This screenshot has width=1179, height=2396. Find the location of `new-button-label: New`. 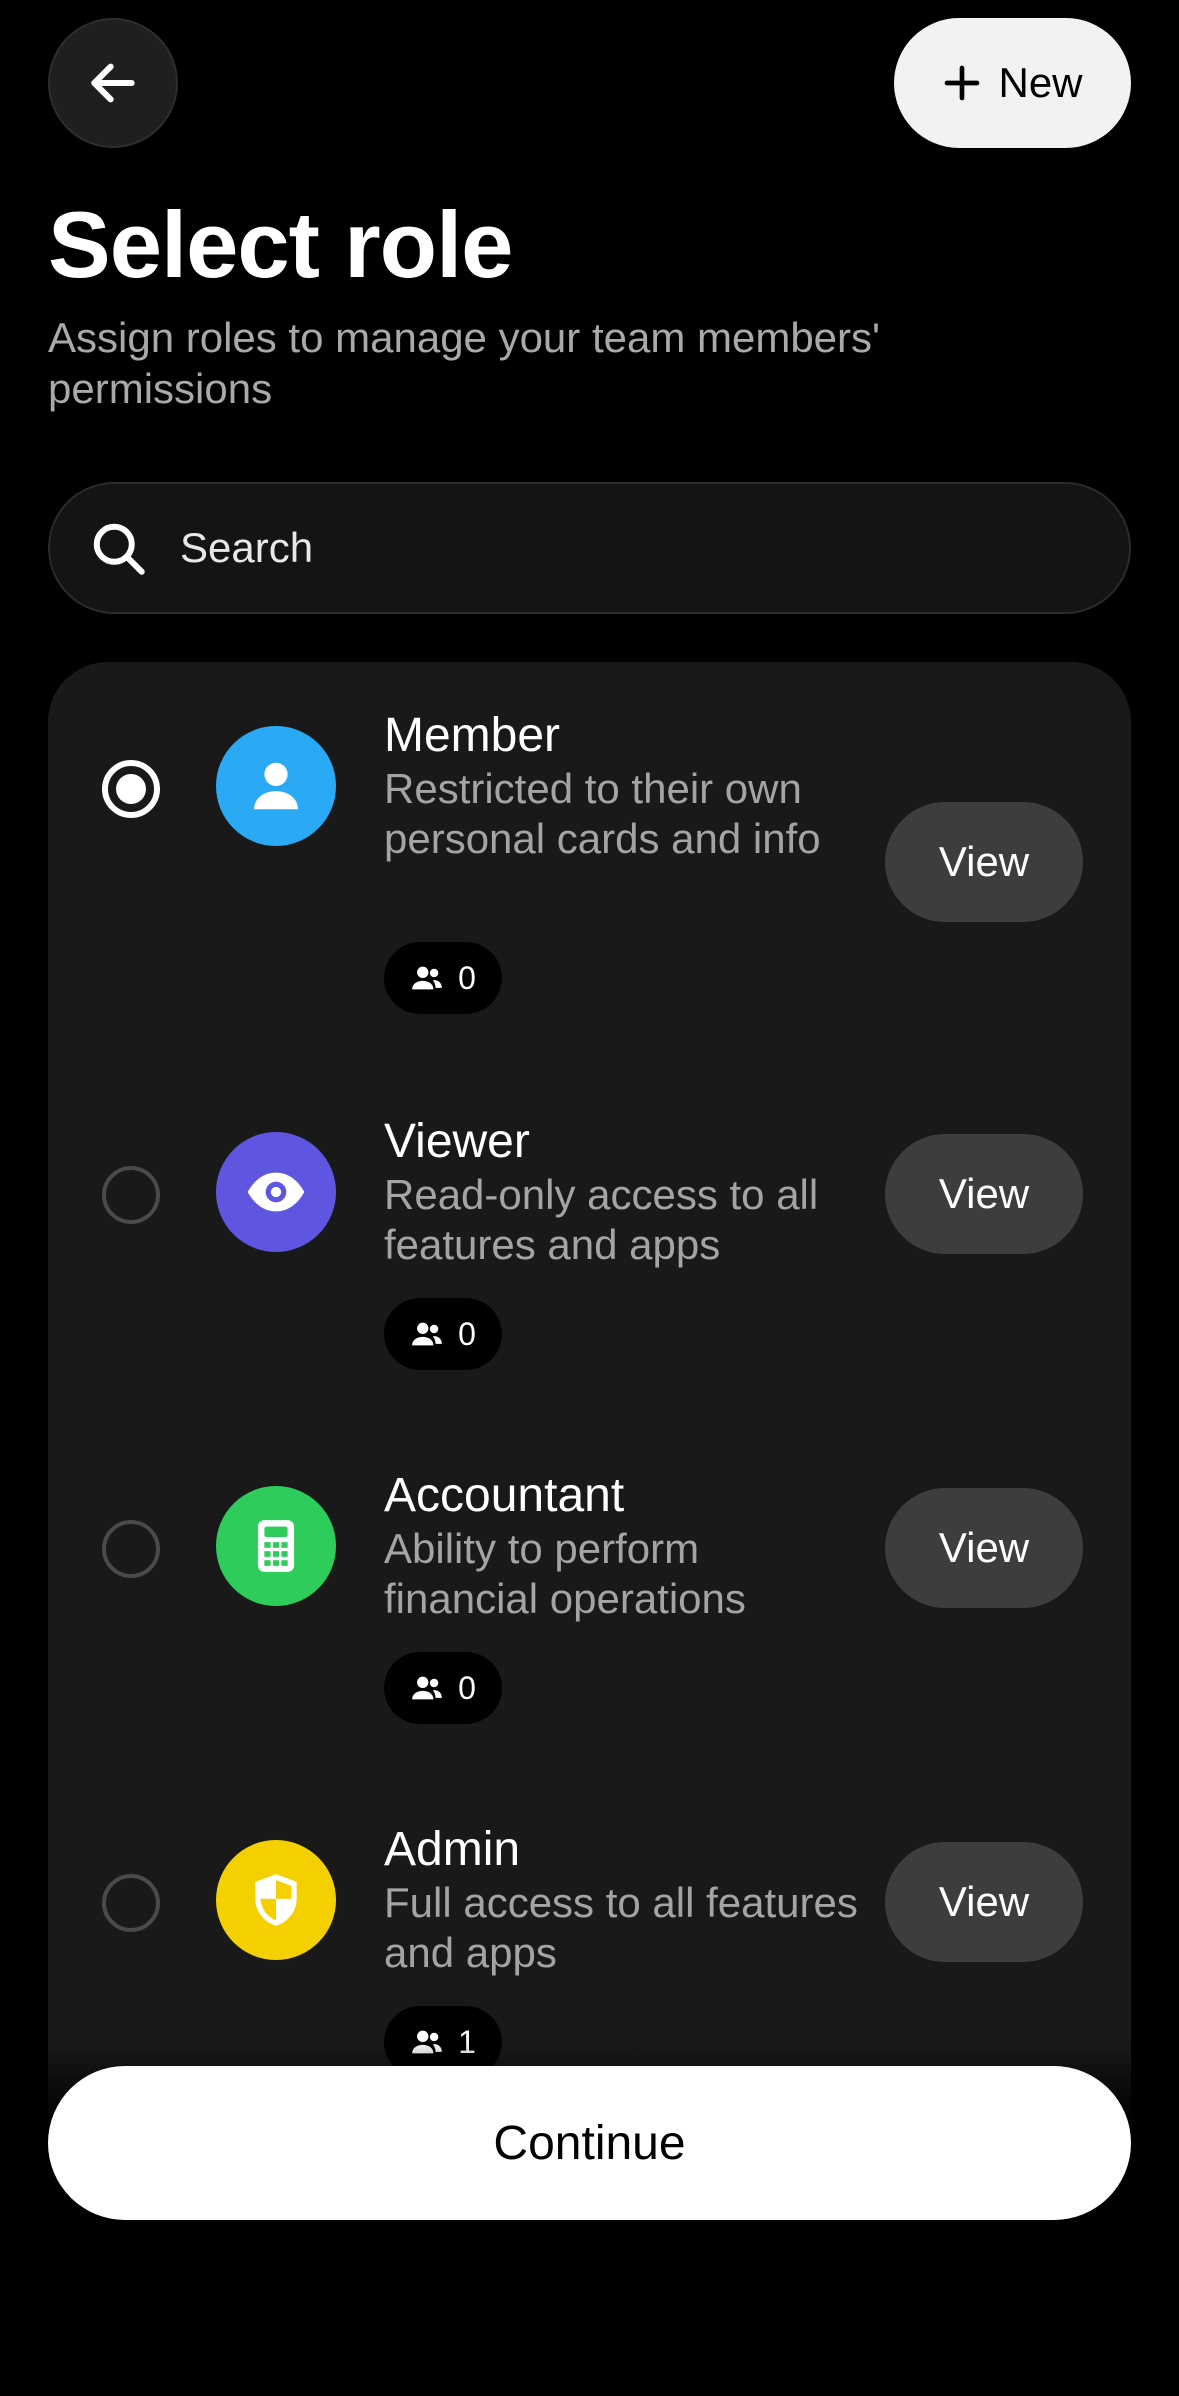

new-button-label: New is located at coordinates (1040, 82).